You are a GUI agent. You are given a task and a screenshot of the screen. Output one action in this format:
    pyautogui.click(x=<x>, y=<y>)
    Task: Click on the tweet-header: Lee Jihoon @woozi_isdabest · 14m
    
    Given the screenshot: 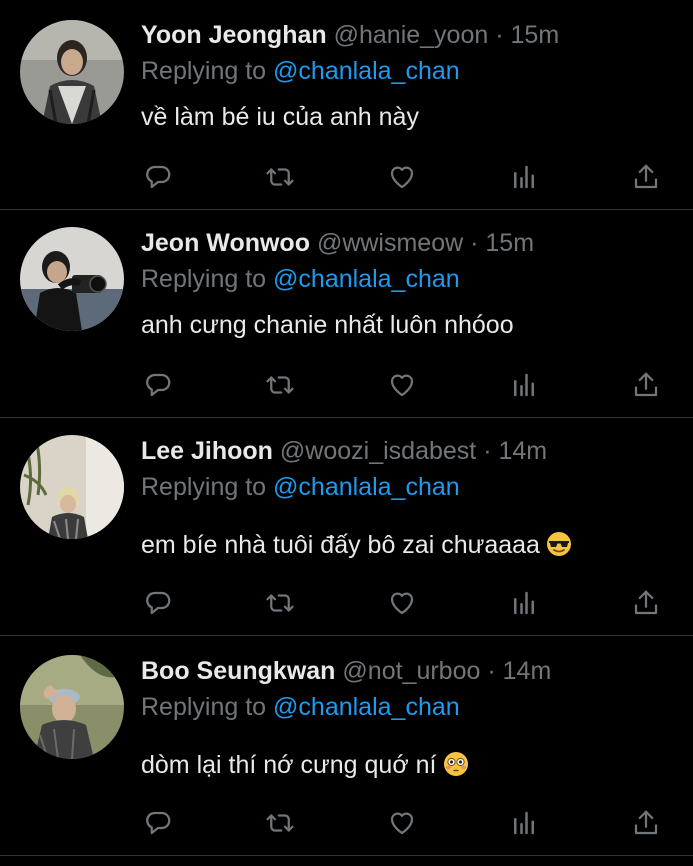 What is the action you would take?
    pyautogui.click(x=344, y=451)
    